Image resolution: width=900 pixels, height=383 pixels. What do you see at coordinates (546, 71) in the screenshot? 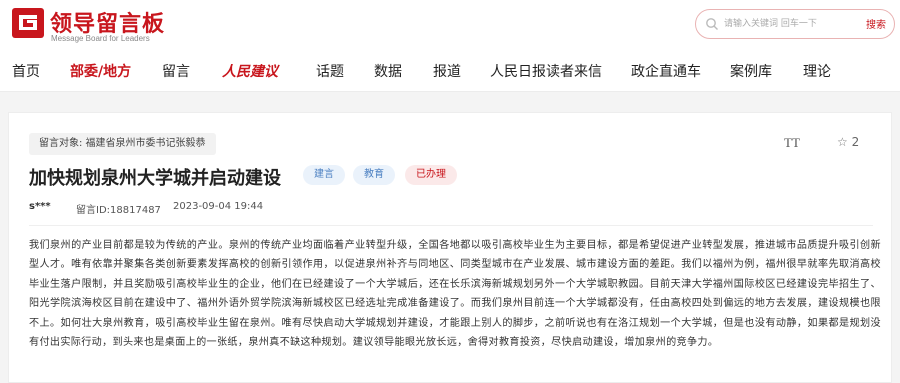
I see `nav-item-reader-letters: 人民日报读者来信` at bounding box center [546, 71].